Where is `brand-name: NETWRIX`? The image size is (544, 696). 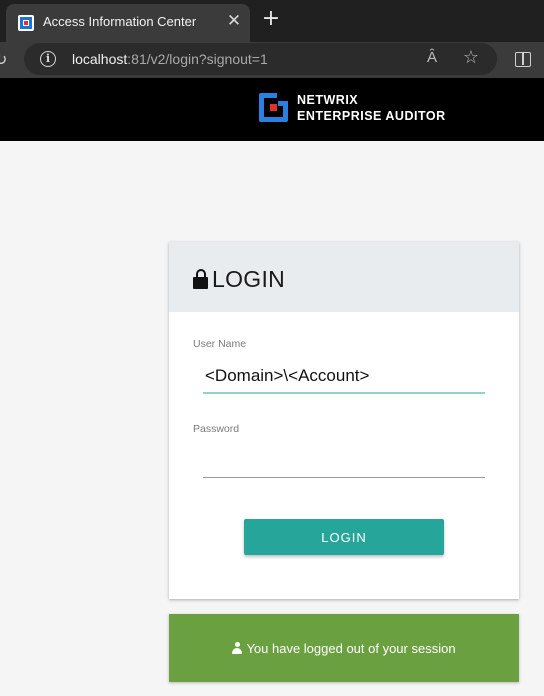 brand-name: NETWRIX is located at coordinates (328, 100).